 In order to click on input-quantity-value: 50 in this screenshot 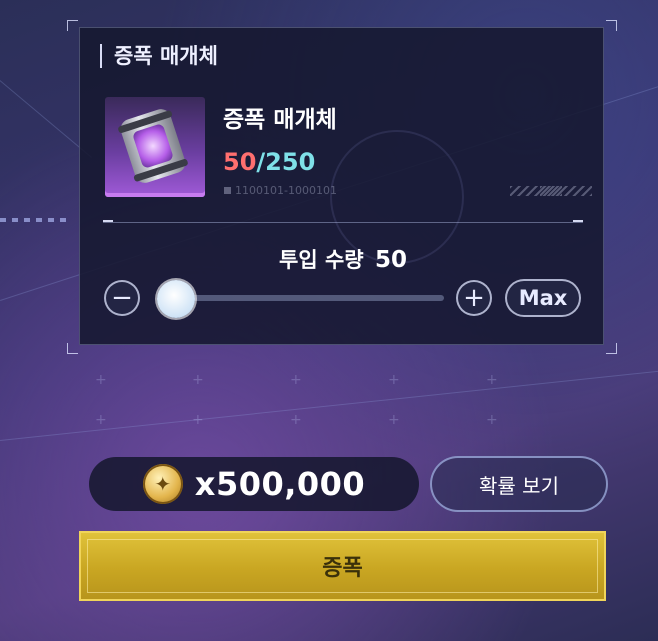, I will do `click(390, 260)`.